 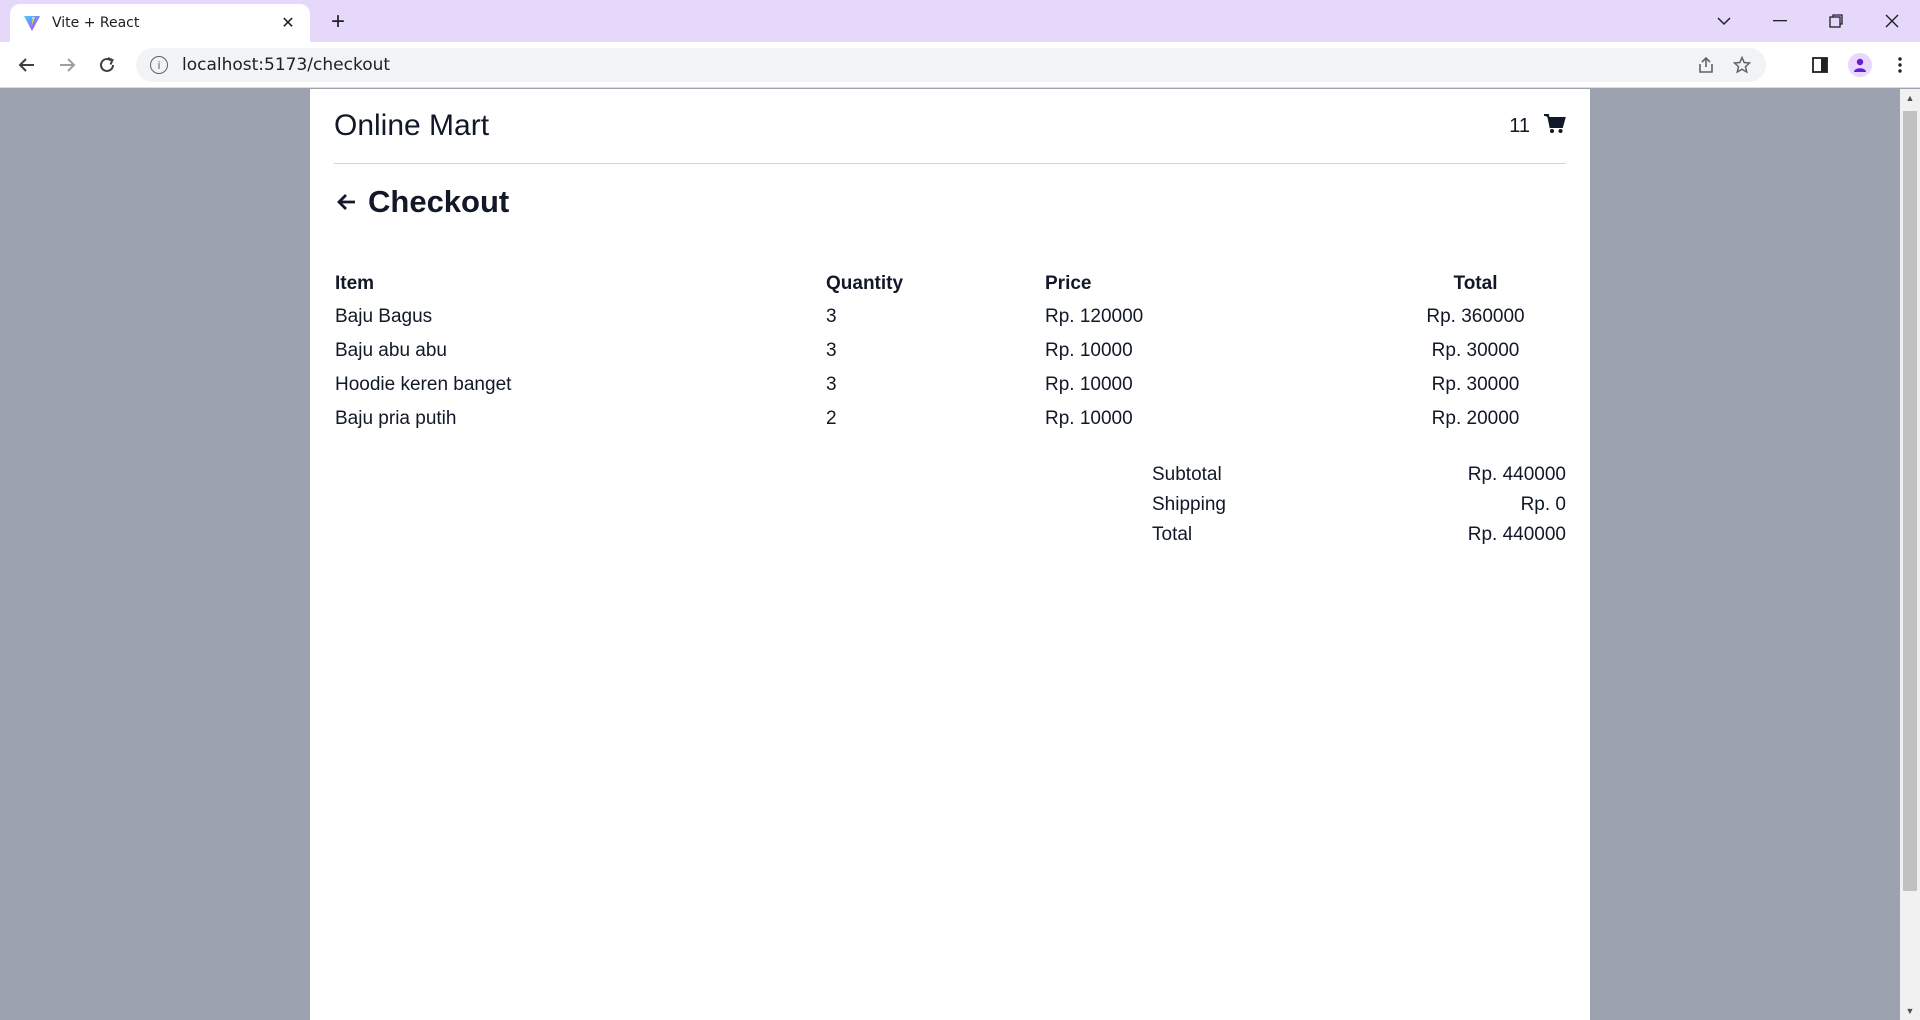 What do you see at coordinates (1555, 126) in the screenshot?
I see `cart-icon` at bounding box center [1555, 126].